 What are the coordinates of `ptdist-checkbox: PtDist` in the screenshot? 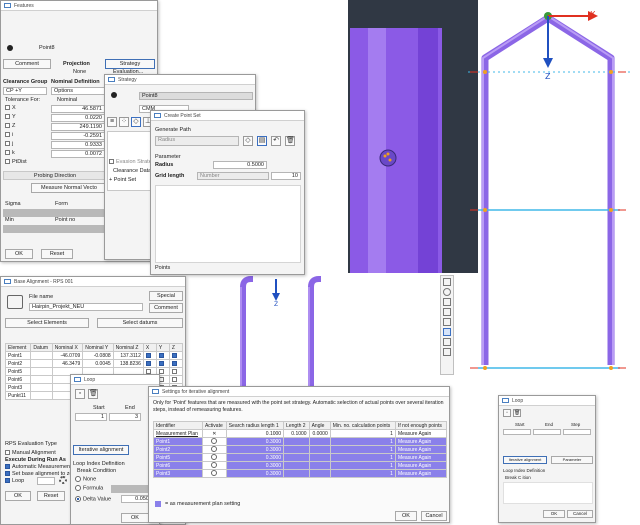 It's located at (16, 162).